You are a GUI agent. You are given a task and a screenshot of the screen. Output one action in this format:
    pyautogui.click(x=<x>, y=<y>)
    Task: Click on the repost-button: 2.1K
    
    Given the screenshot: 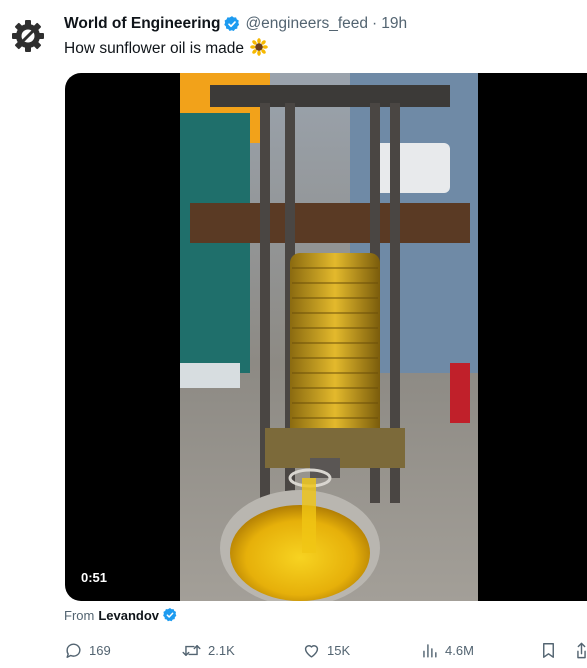 What is the action you would take?
    pyautogui.click(x=208, y=650)
    